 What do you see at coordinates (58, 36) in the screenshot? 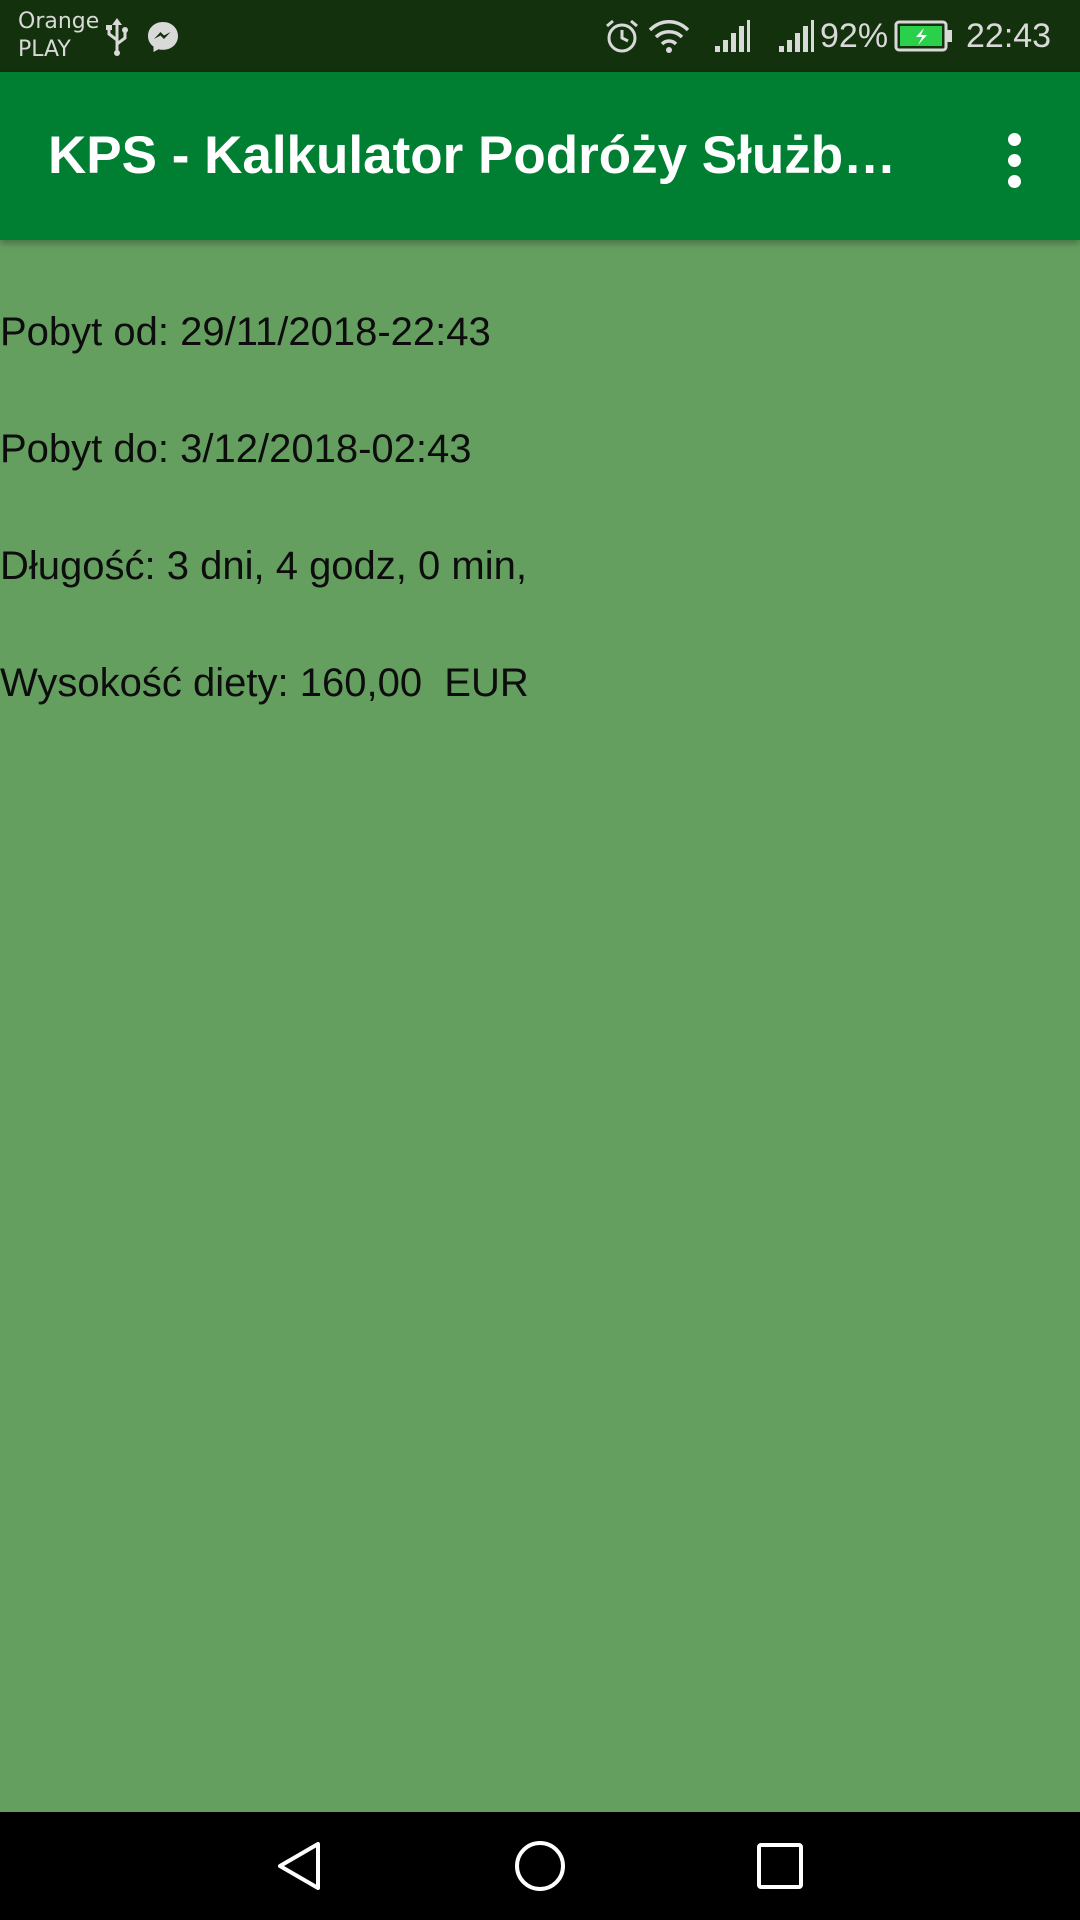
I see `carrier-label: Orange PLAY` at bounding box center [58, 36].